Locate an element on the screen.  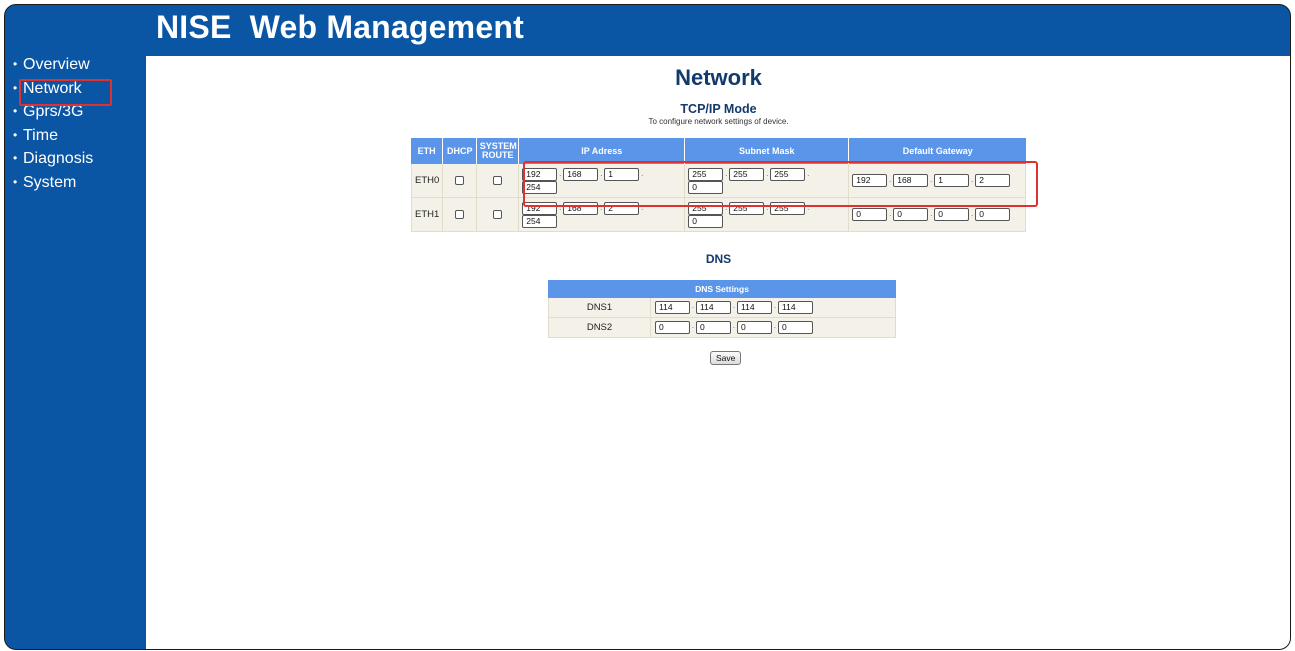
eth0-mask-octet-1: 255 is located at coordinates (706, 174).